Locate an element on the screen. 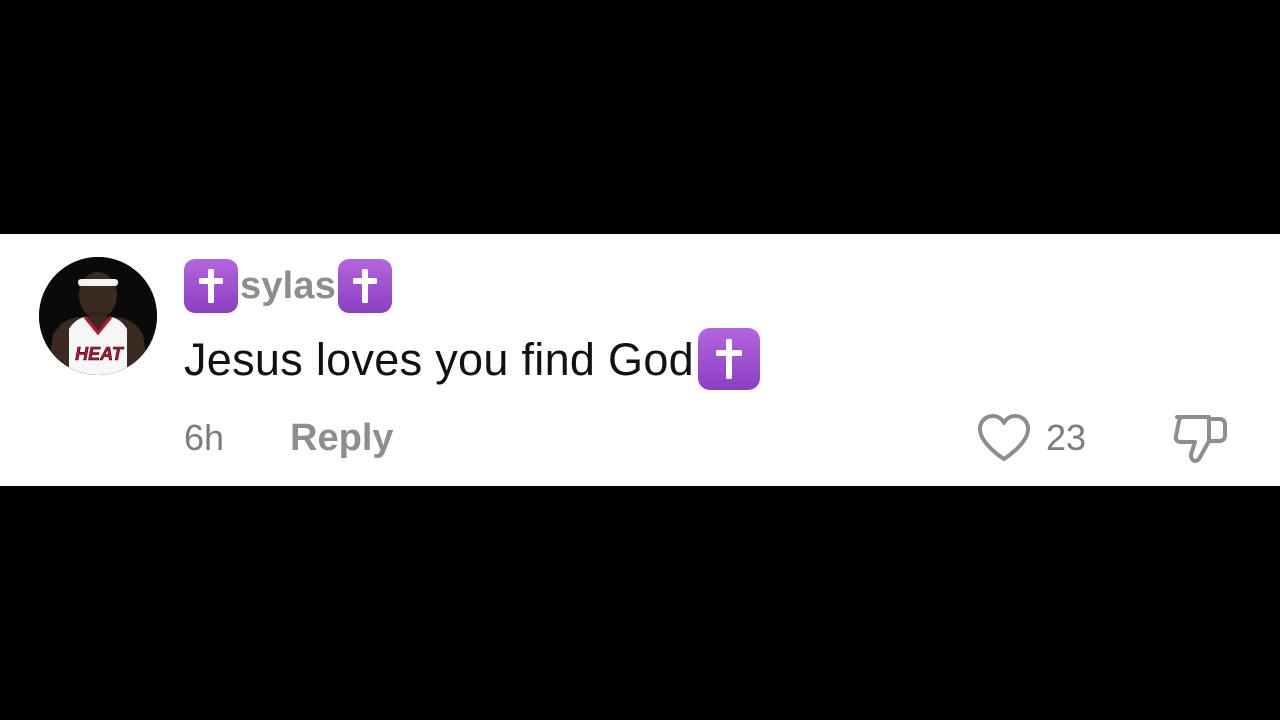 The image size is (1280, 720). avatar-image: HEAT is located at coordinates (98, 316).